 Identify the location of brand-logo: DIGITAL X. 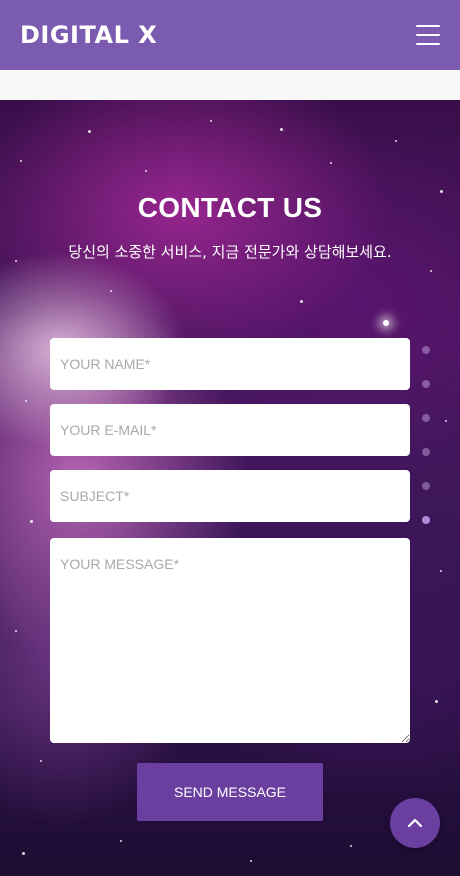
(88, 35).